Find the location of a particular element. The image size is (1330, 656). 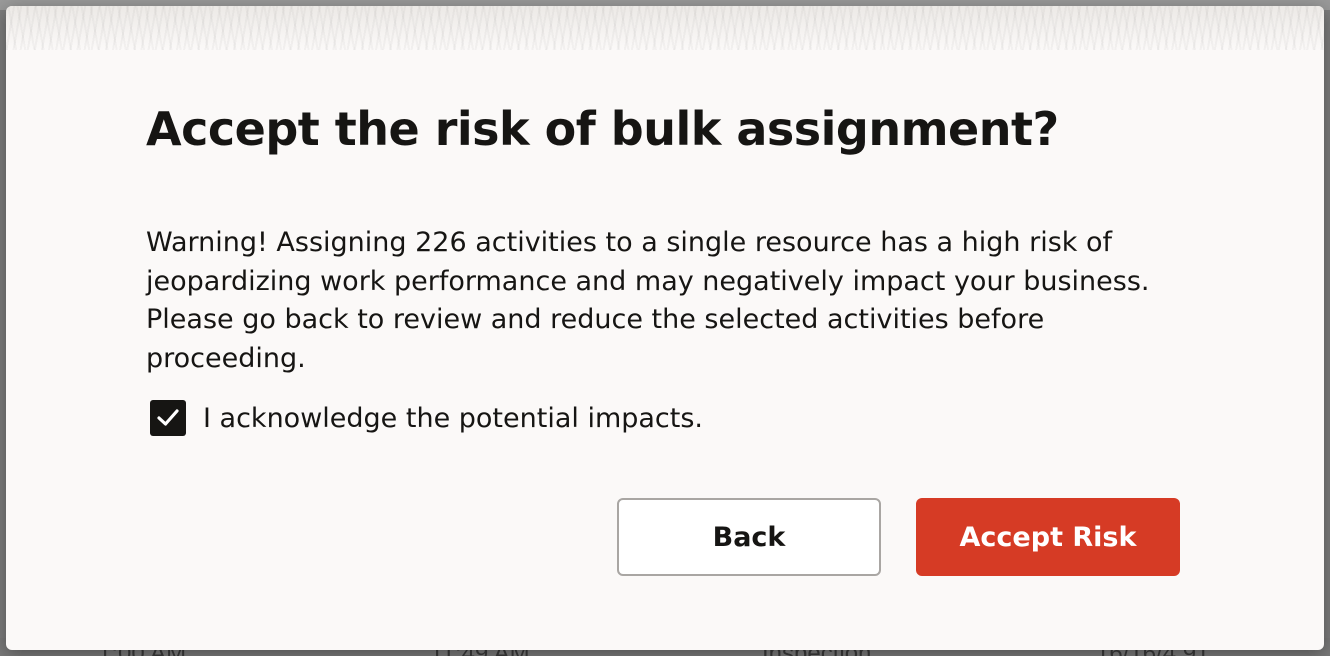

acknowledge-label: I acknowledge the potential impacts. is located at coordinates (453, 418).